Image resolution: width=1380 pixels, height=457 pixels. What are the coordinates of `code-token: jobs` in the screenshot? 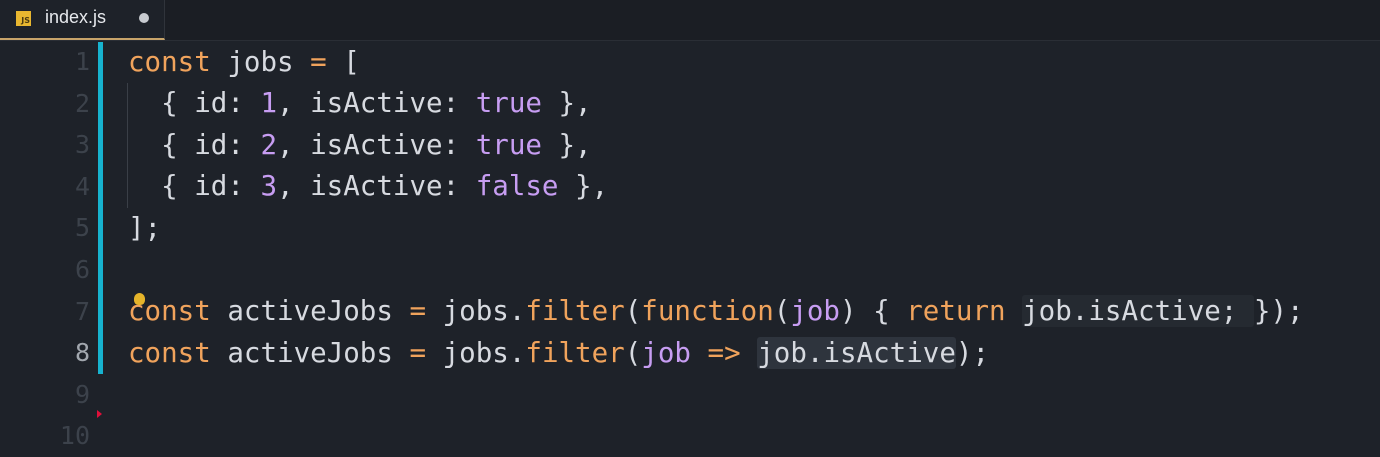 It's located at (260, 61).